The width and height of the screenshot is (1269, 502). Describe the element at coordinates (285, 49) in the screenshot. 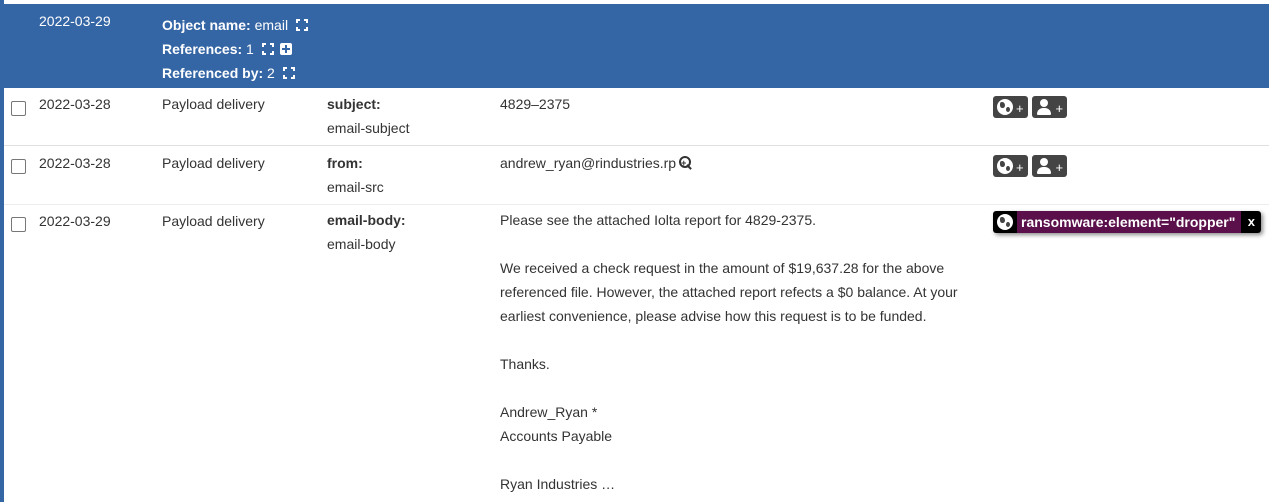

I see `add-reference-icon` at that location.